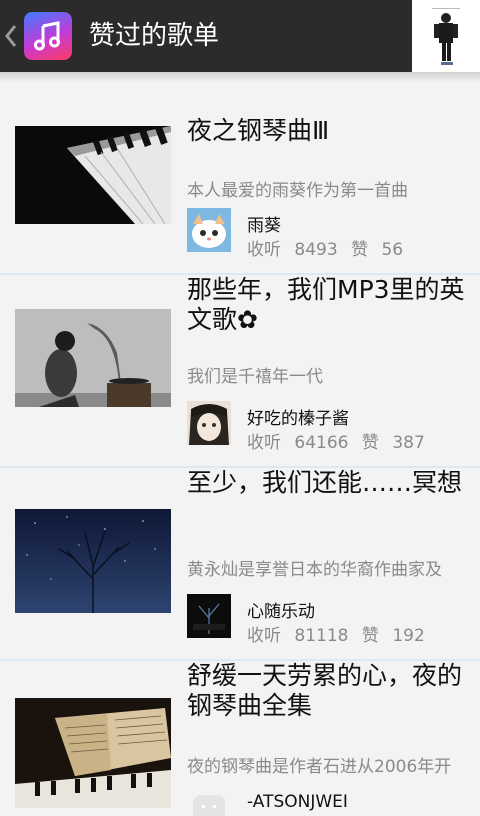  Describe the element at coordinates (264, 226) in the screenshot. I see `playlist-user: 雨葵` at that location.